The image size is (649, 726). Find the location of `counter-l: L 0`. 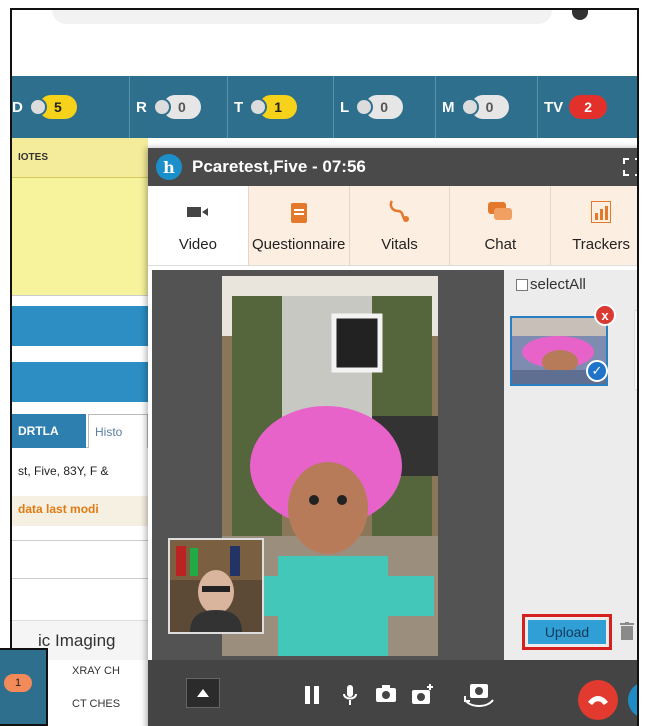

counter-l: L 0 is located at coordinates (385, 107).